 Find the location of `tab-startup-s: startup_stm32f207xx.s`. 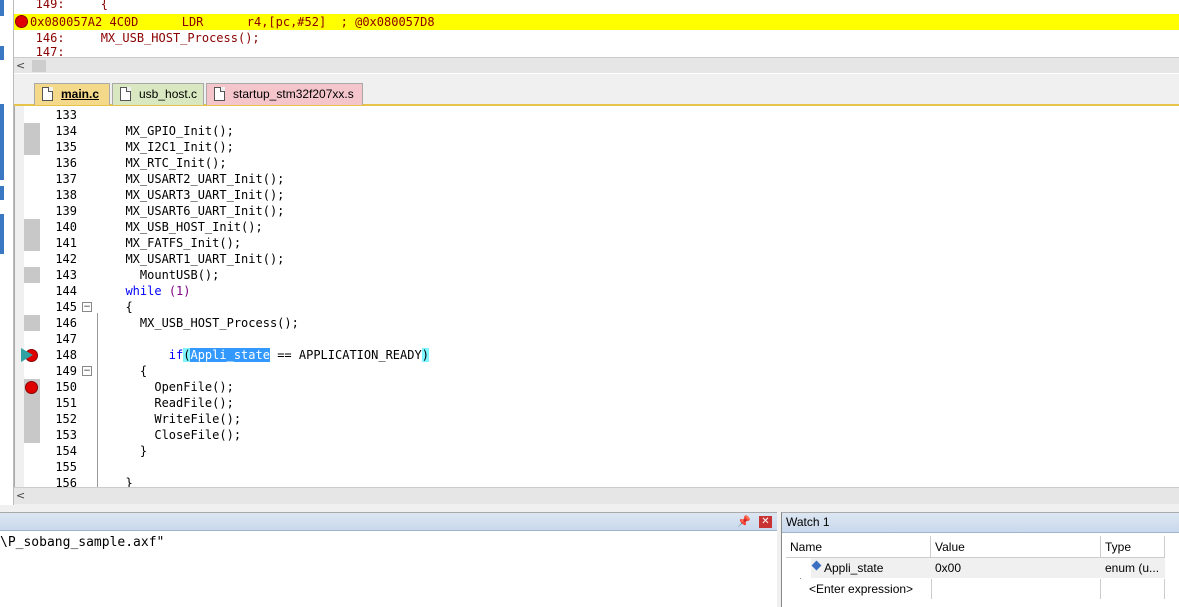

tab-startup-s: startup_stm32f207xx.s is located at coordinates (284, 94).